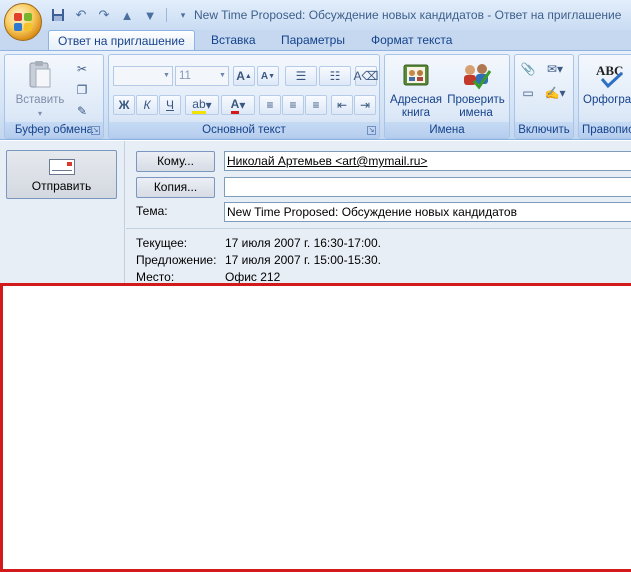  I want to click on redo-icon: ↷, so click(104, 15).